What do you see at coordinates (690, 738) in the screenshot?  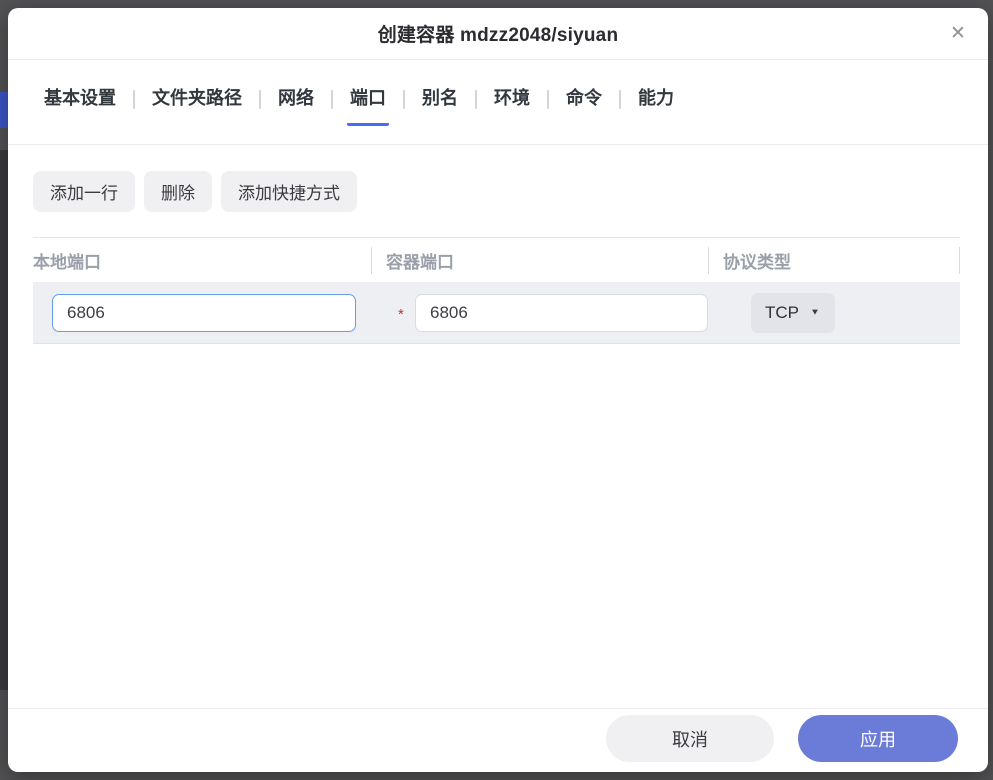 I see `cancel-button: 取消` at bounding box center [690, 738].